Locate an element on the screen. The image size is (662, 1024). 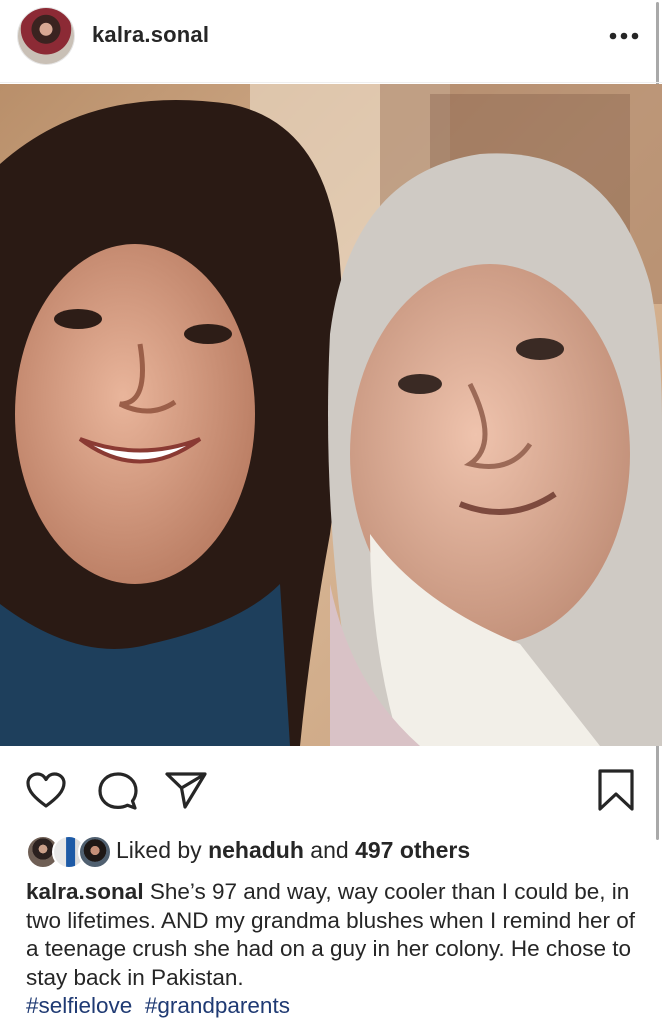
likes-conjunction: and is located at coordinates (329, 849).